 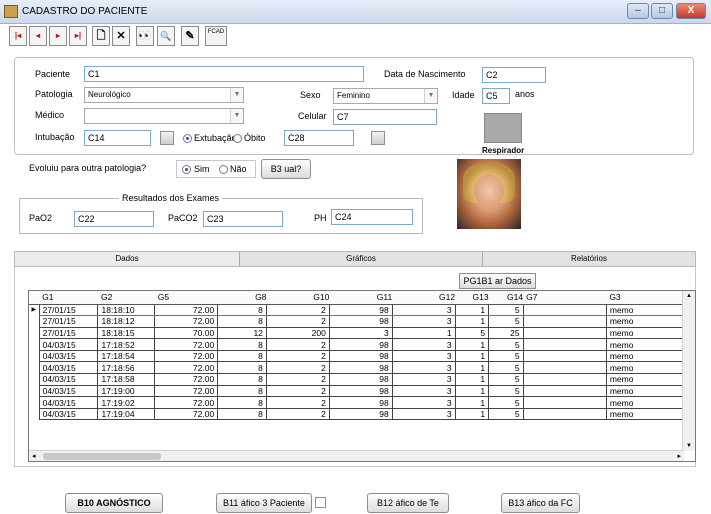 I want to click on table-row: 04/03/15 17:19:00 72.00 8 2 98 3 1 5 memo, so click(x=357, y=391).